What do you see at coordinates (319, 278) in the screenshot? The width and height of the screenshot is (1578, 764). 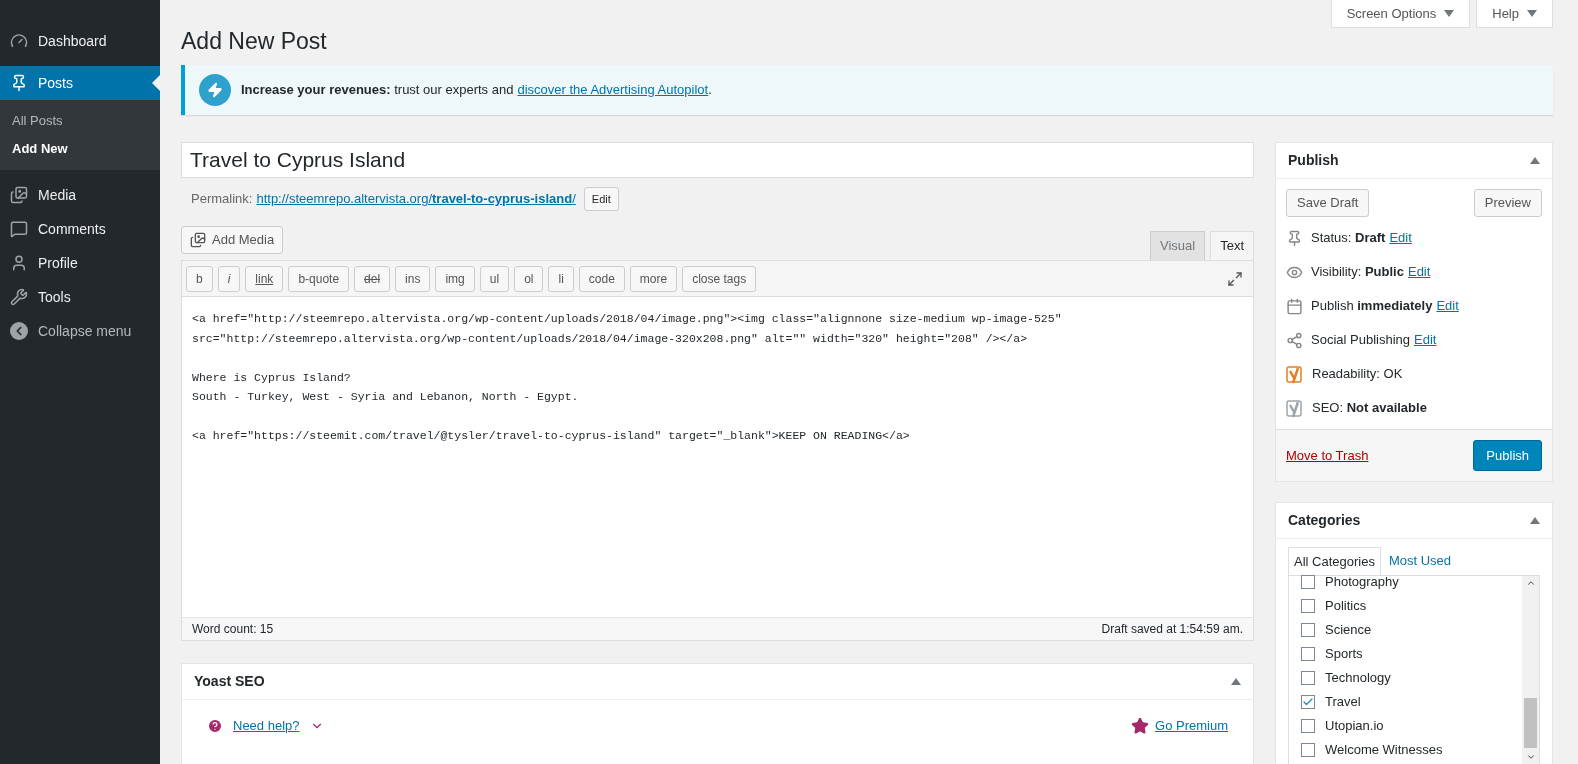 I see `quicktag-button: b-quote` at bounding box center [319, 278].